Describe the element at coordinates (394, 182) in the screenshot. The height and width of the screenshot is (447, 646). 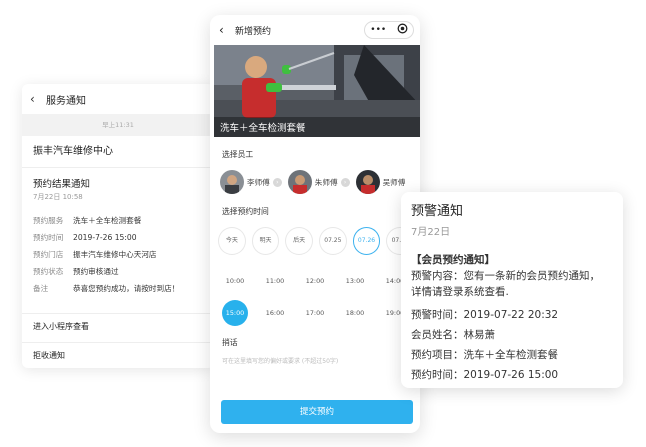
I see `staff-name: 吴师傅` at that location.